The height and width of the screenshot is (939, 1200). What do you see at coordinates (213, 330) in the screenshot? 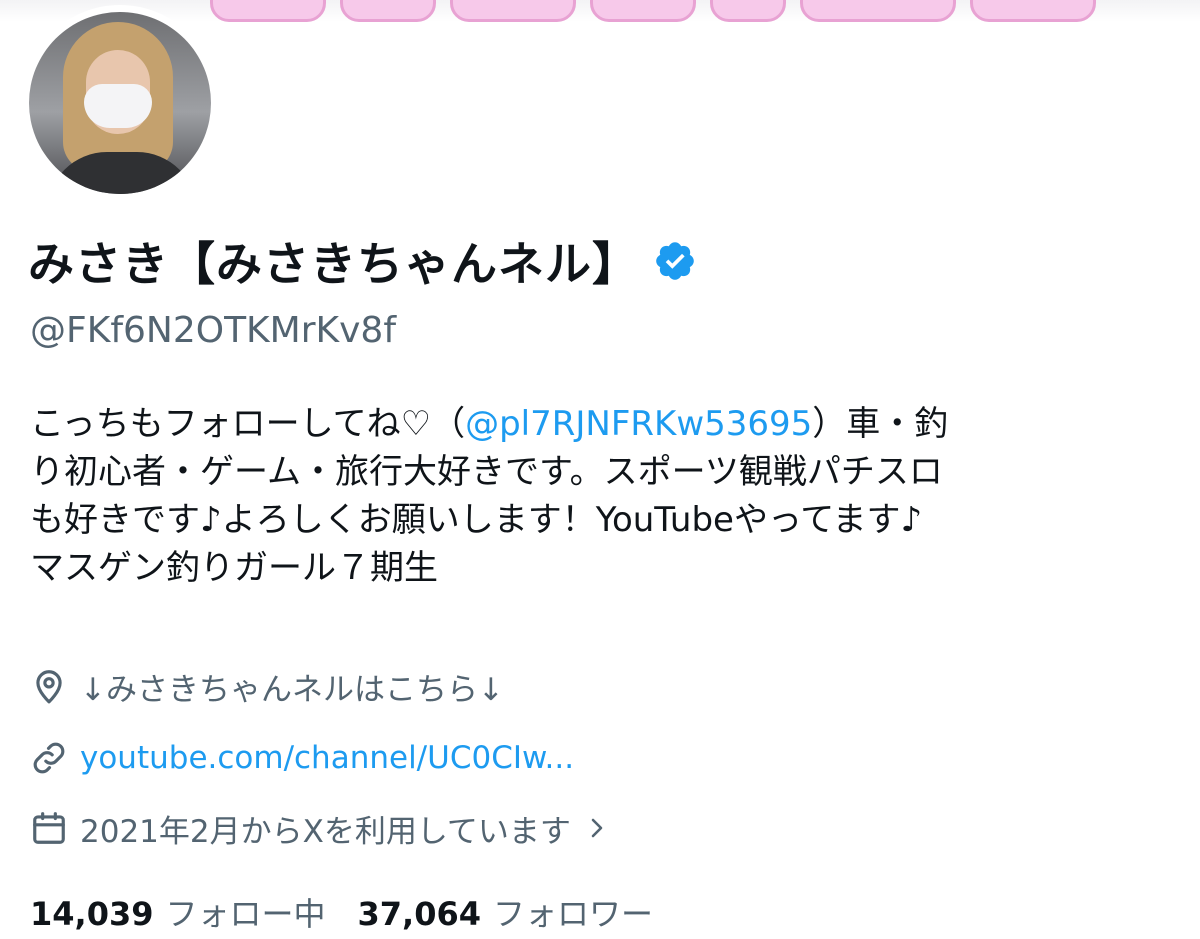
I see `handle: @FKf6N2OTKMrKv8f` at bounding box center [213, 330].